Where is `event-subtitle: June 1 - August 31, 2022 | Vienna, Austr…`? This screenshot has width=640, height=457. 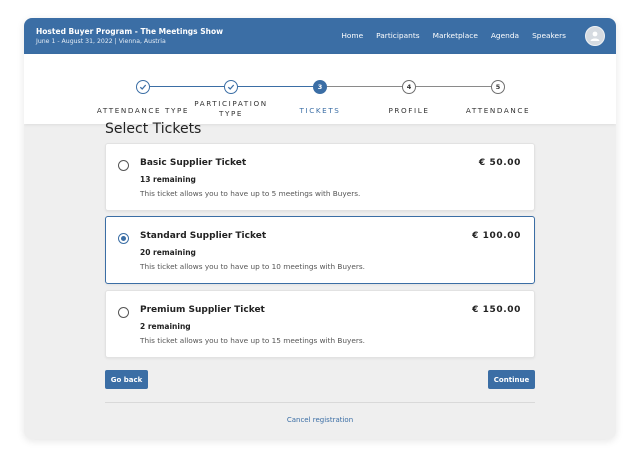
event-subtitle: June 1 - August 31, 2022 | Vienna, Austr… is located at coordinates (101, 41).